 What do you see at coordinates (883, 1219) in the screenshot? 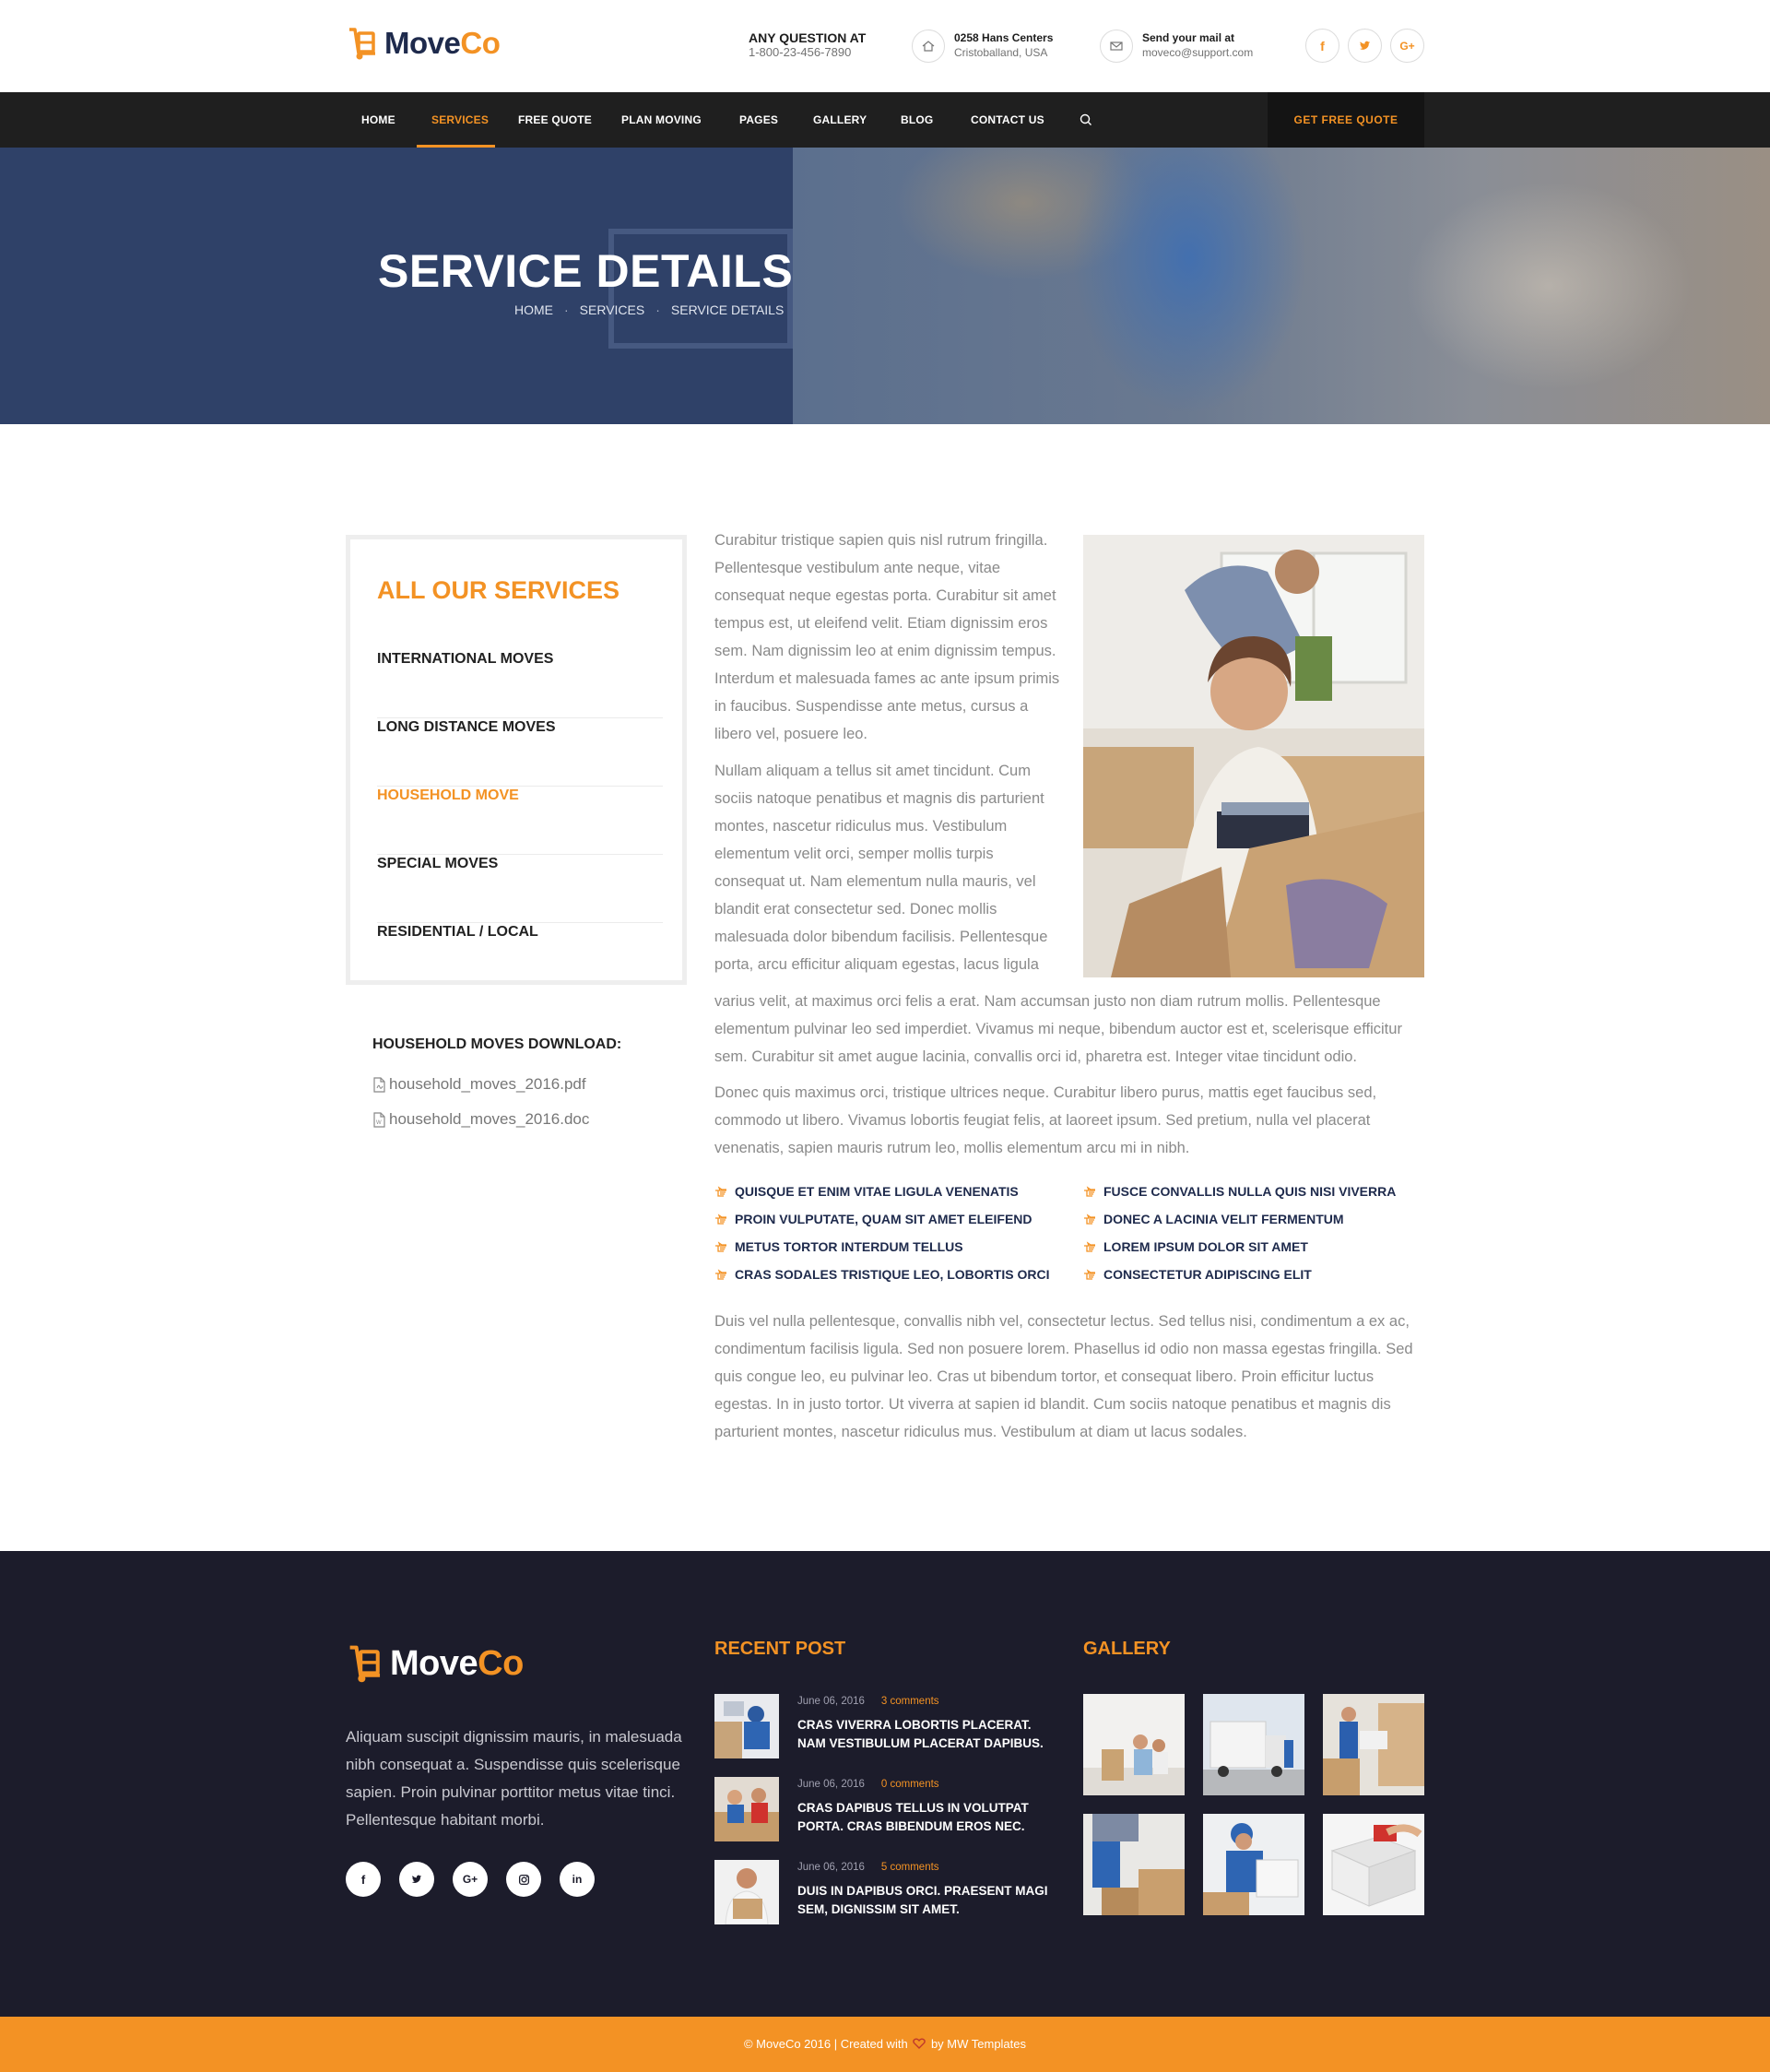
I see `list-item-text: PROIN VULPUTATE, QUAM SIT AMET ELEIFEND` at bounding box center [883, 1219].